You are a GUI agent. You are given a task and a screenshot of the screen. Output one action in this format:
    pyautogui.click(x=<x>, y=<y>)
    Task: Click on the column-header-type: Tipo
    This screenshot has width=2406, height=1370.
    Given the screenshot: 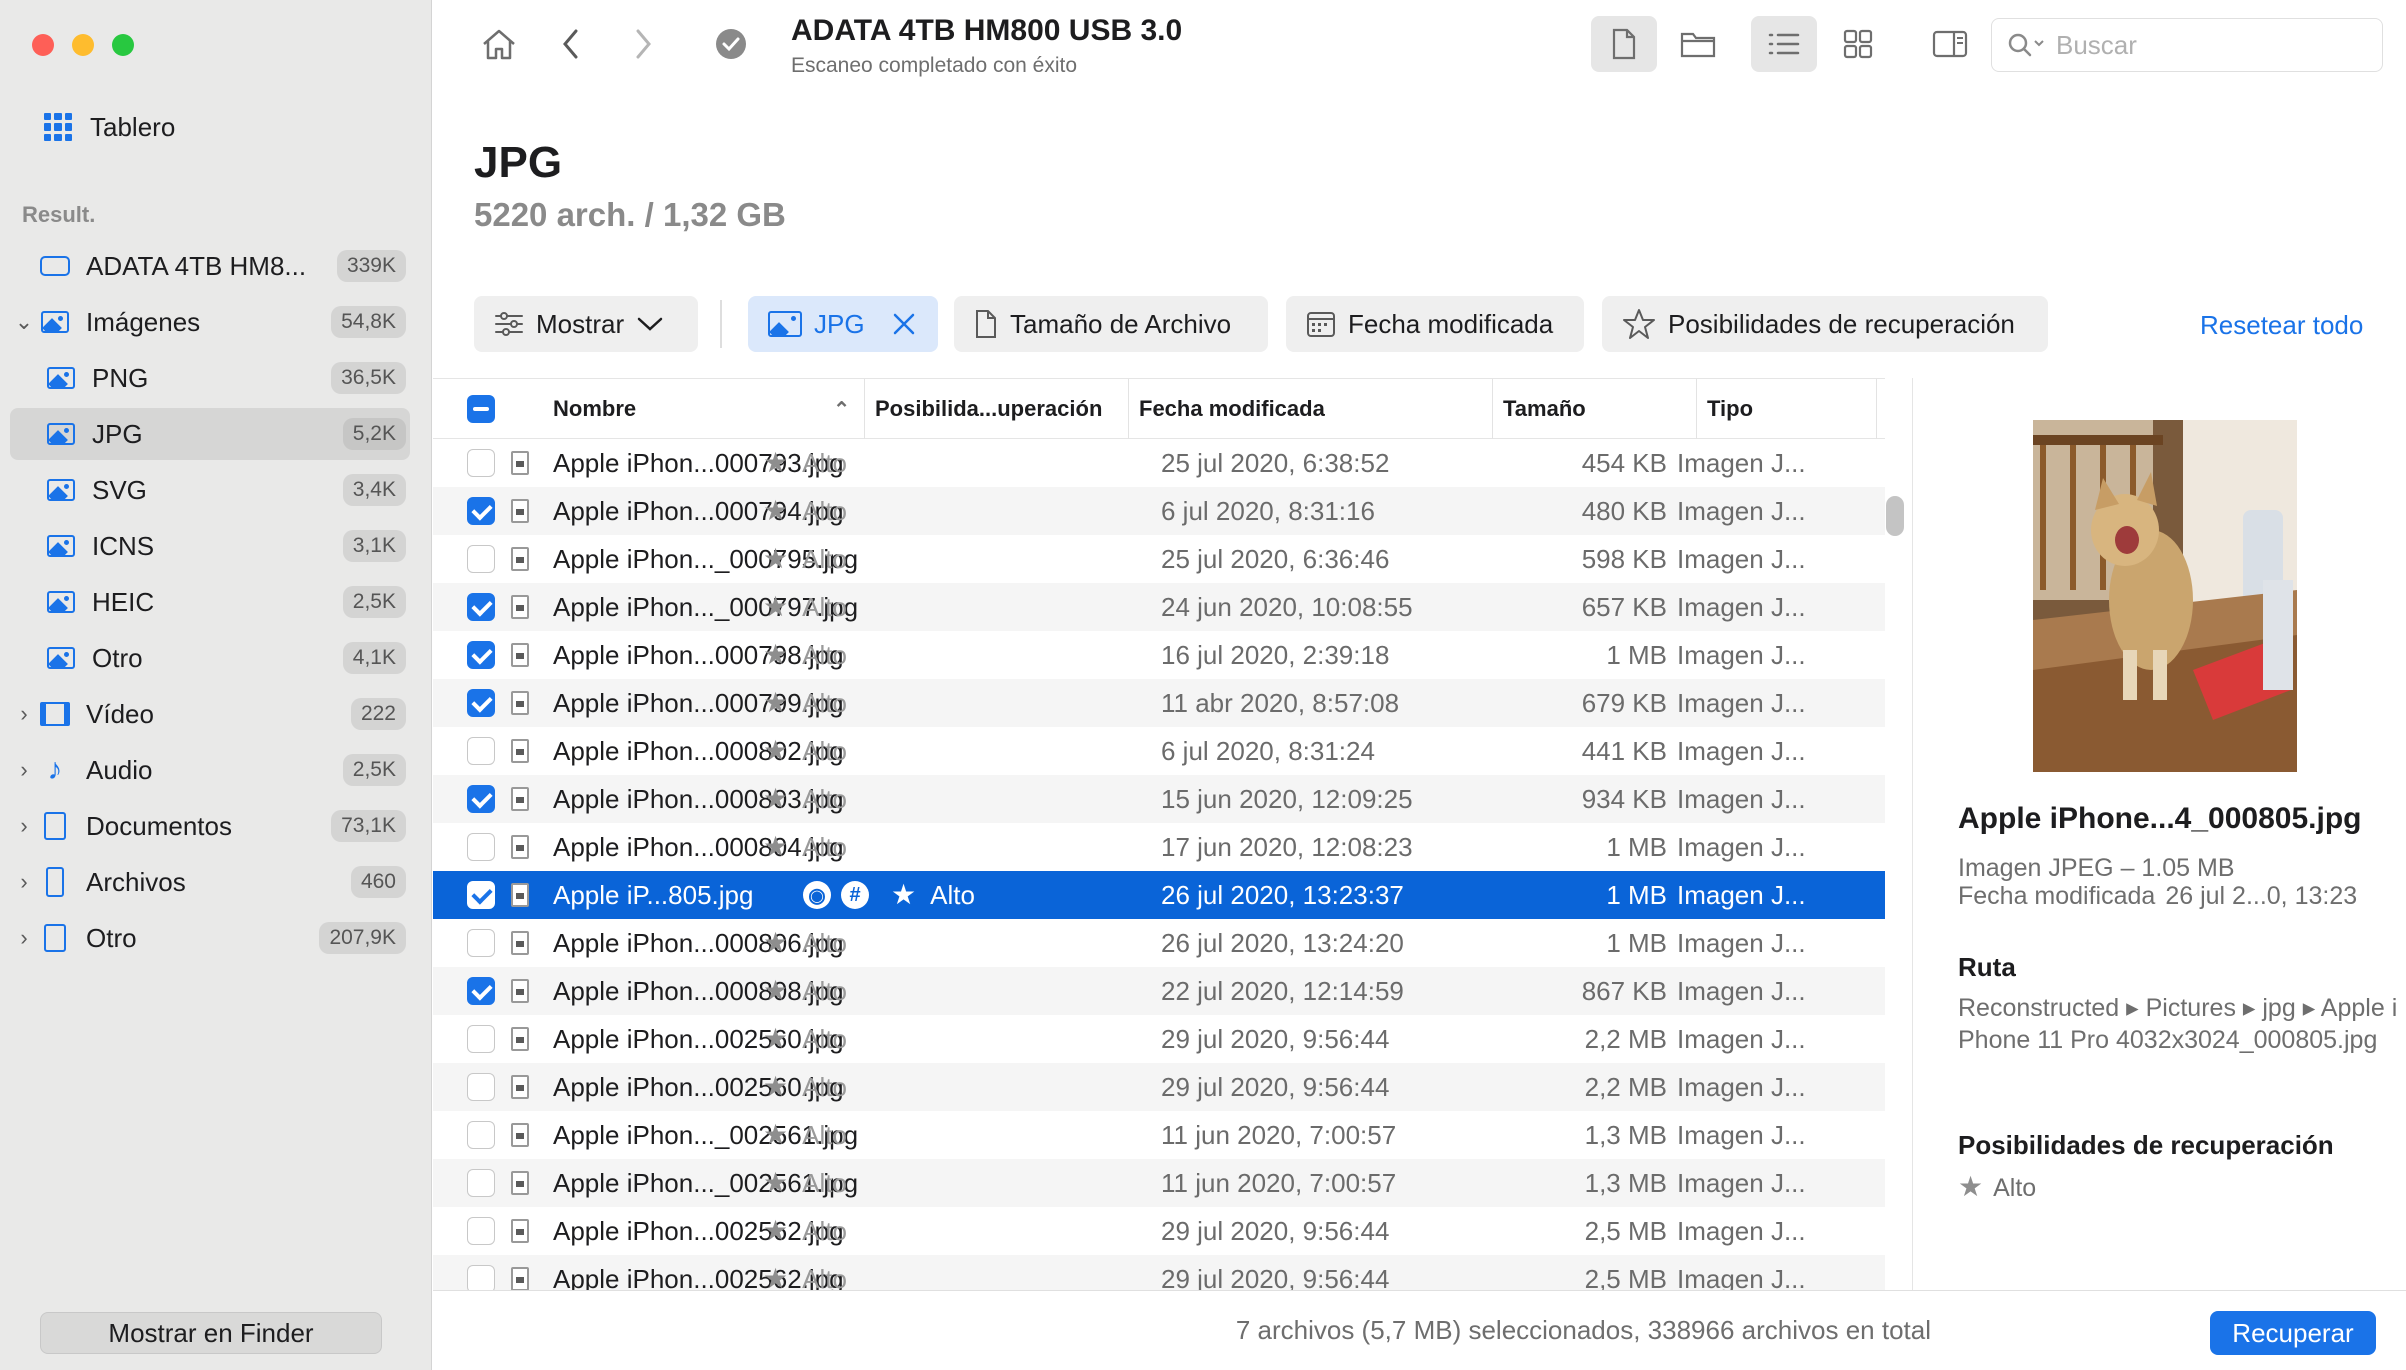 What is the action you would take?
    pyautogui.click(x=1787, y=409)
    